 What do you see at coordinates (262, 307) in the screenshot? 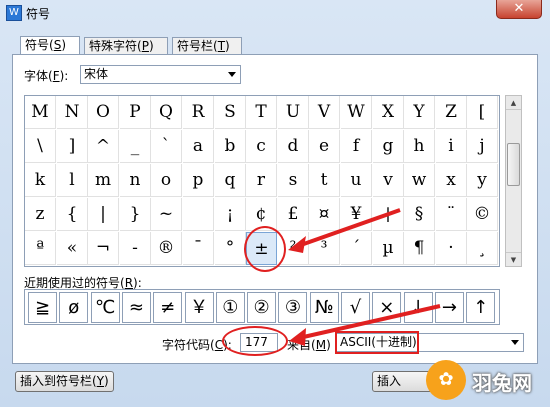
I see `recent-symbol-cell: ②` at bounding box center [262, 307].